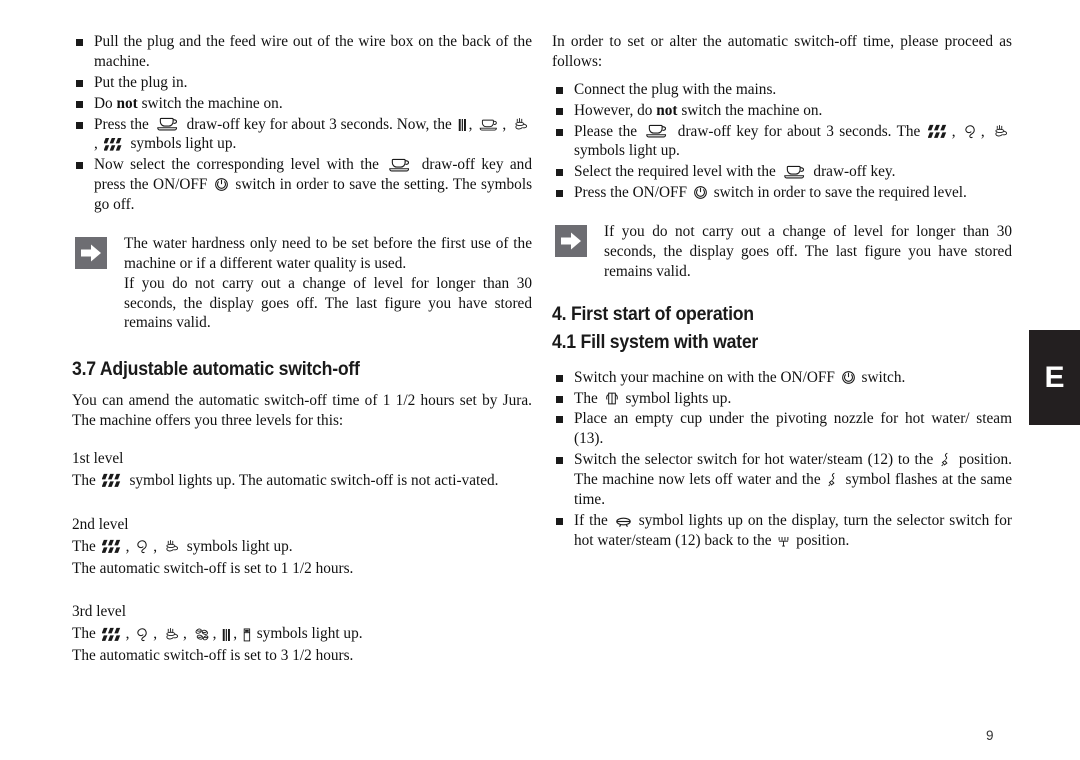 The width and height of the screenshot is (1080, 760). Describe the element at coordinates (623, 521) in the screenshot. I see `hot-water-icon` at that location.